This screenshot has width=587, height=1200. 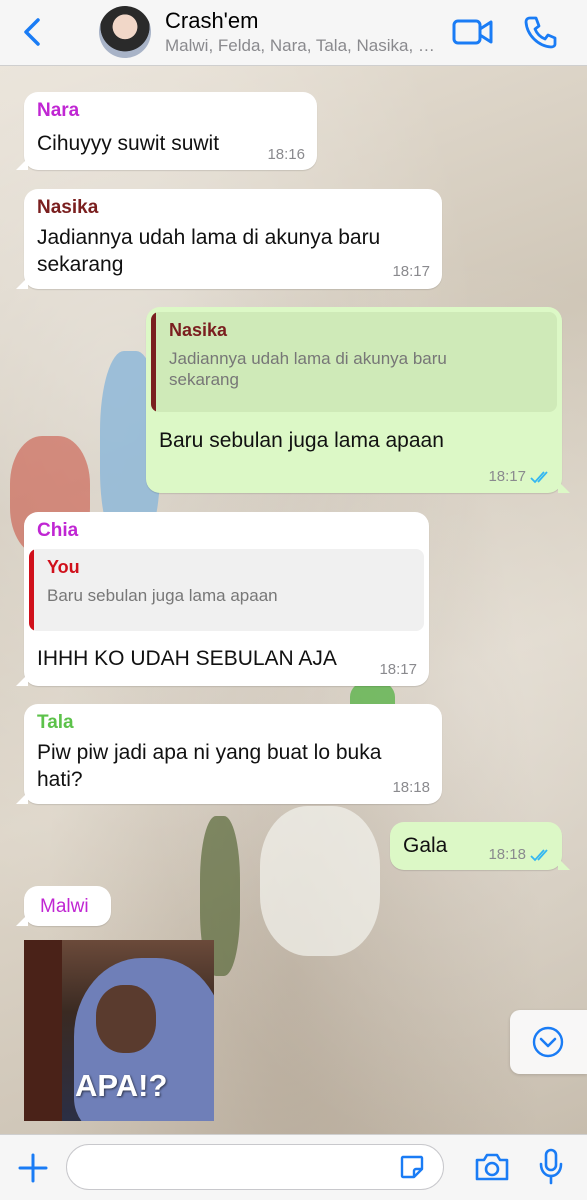 What do you see at coordinates (320, 881) in the screenshot?
I see `wallpaper-figure` at bounding box center [320, 881].